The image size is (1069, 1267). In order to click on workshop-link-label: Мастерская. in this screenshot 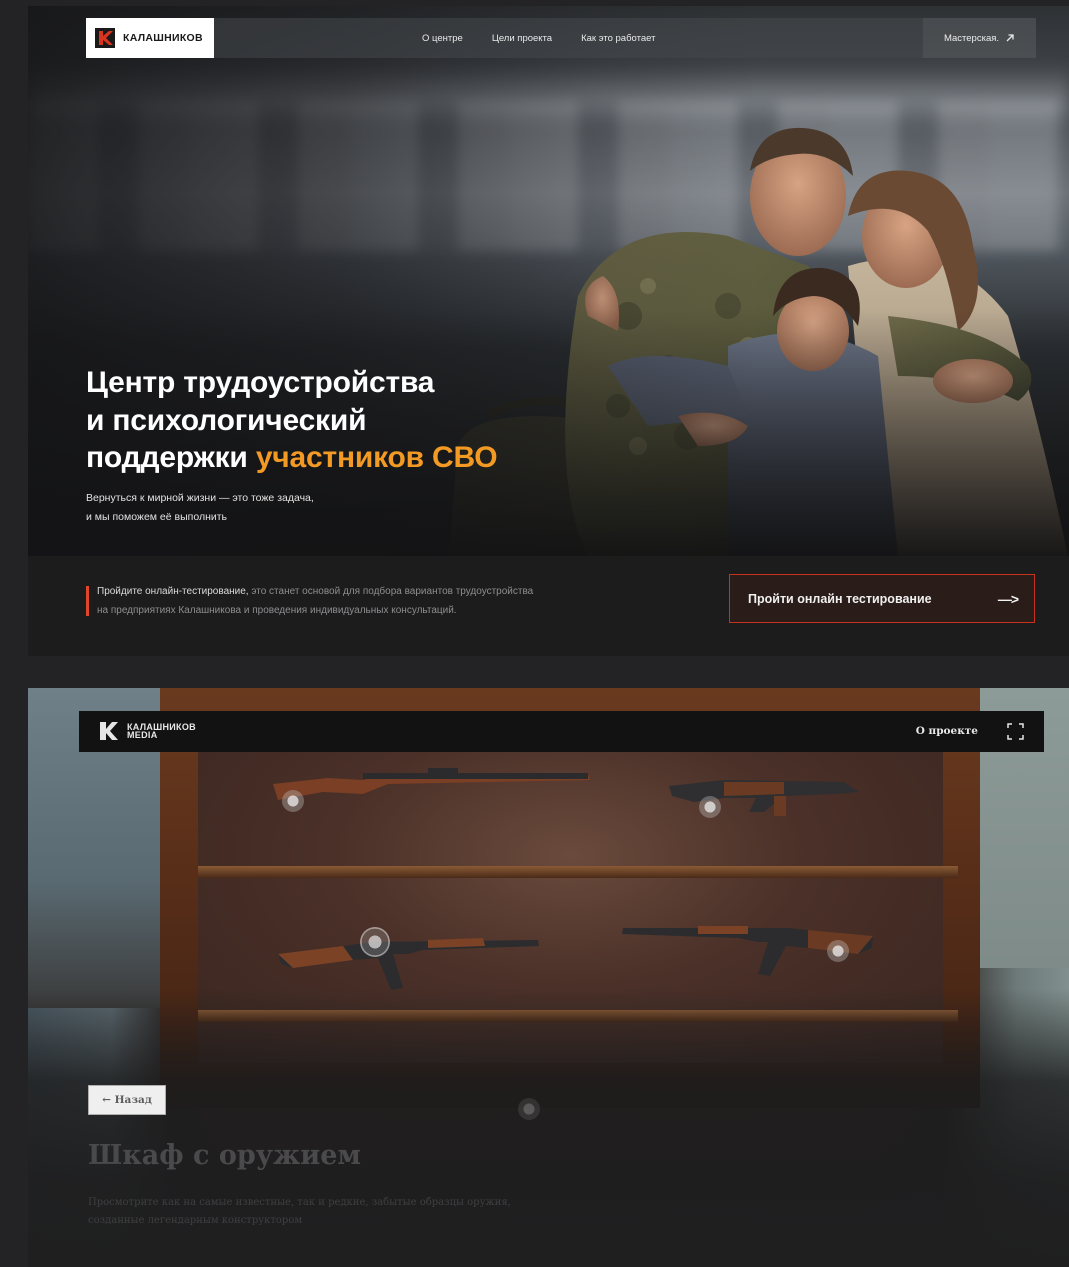, I will do `click(971, 38)`.